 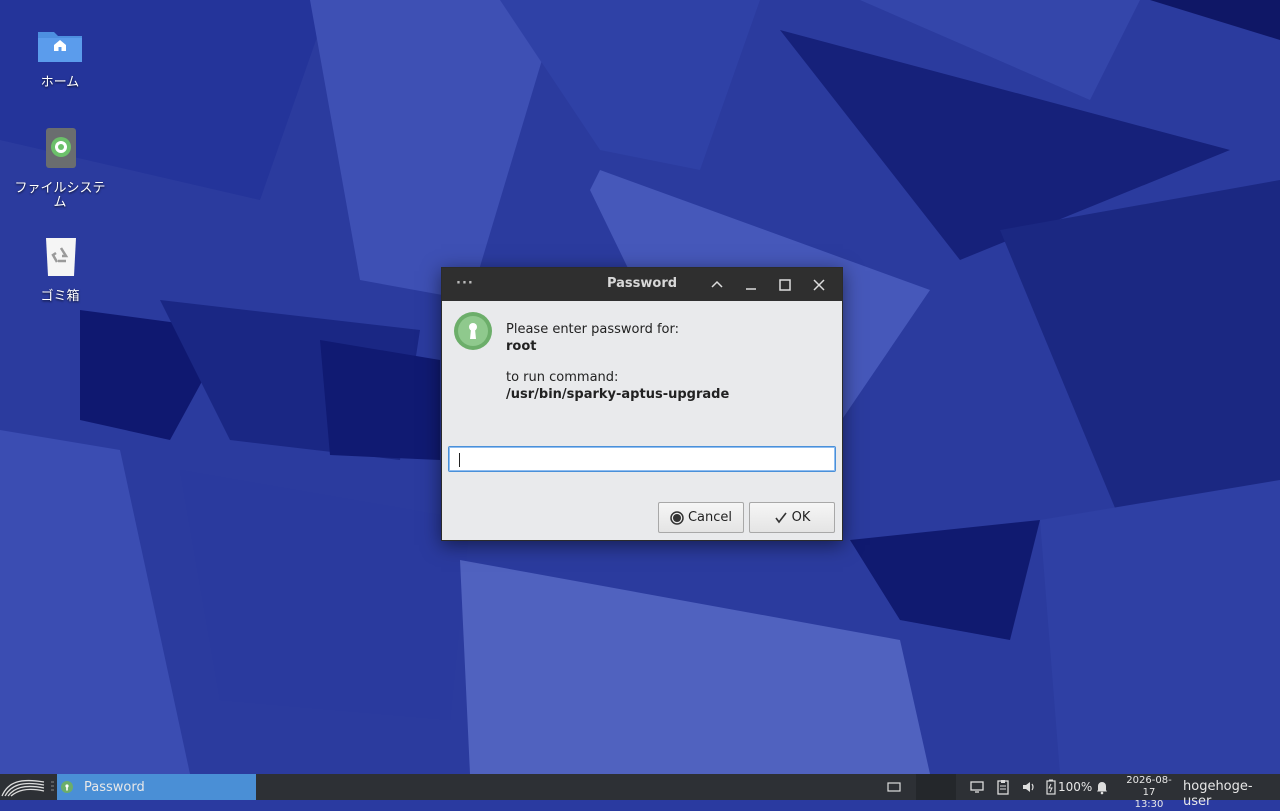 I want to click on maximize-icon, so click(x=785, y=285).